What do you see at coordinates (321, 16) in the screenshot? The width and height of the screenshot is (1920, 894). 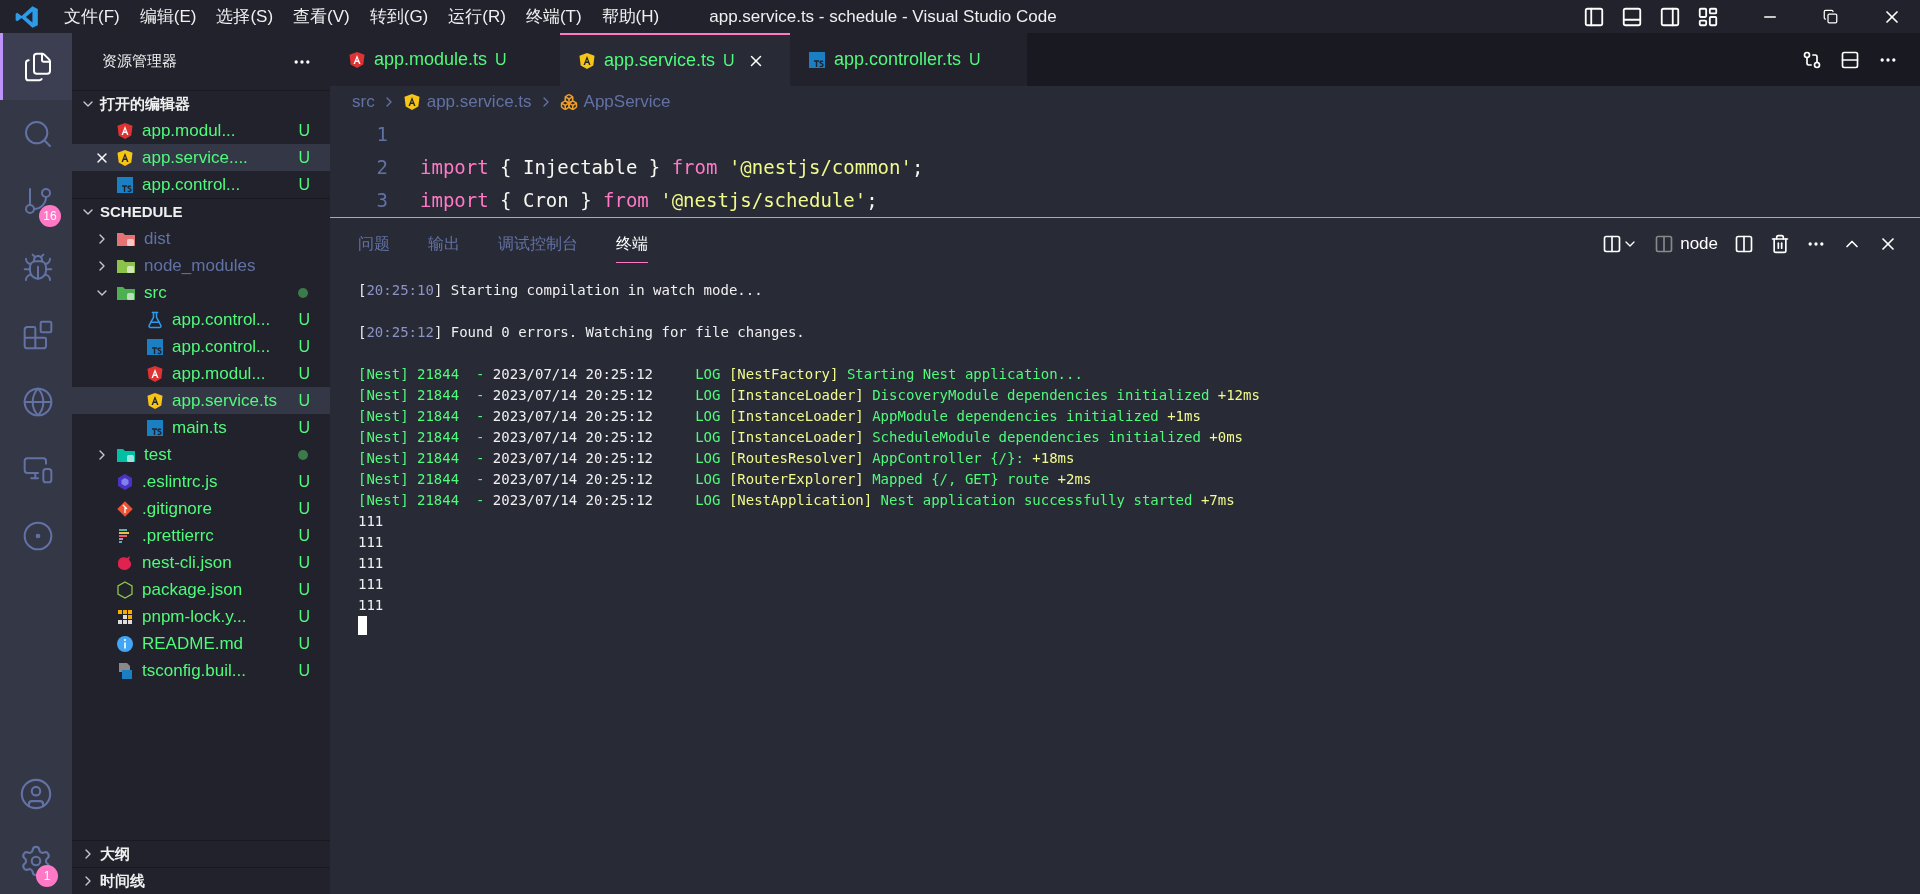 I see `menu-item: 查看(V)` at bounding box center [321, 16].